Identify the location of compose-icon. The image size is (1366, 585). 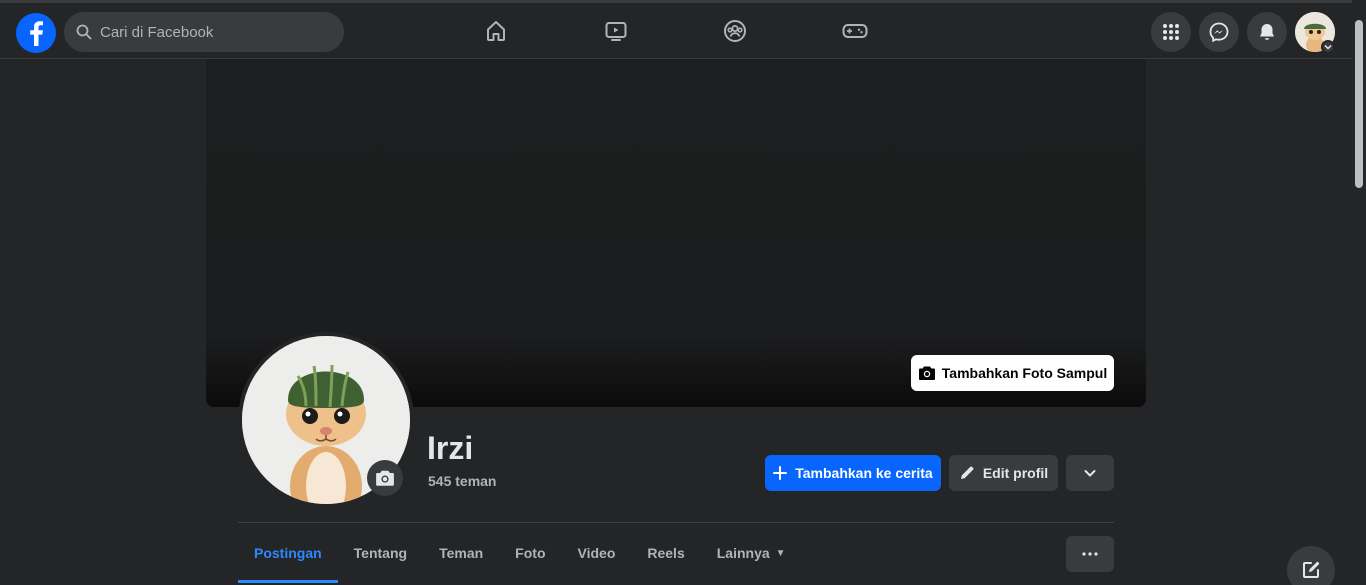
(1311, 569).